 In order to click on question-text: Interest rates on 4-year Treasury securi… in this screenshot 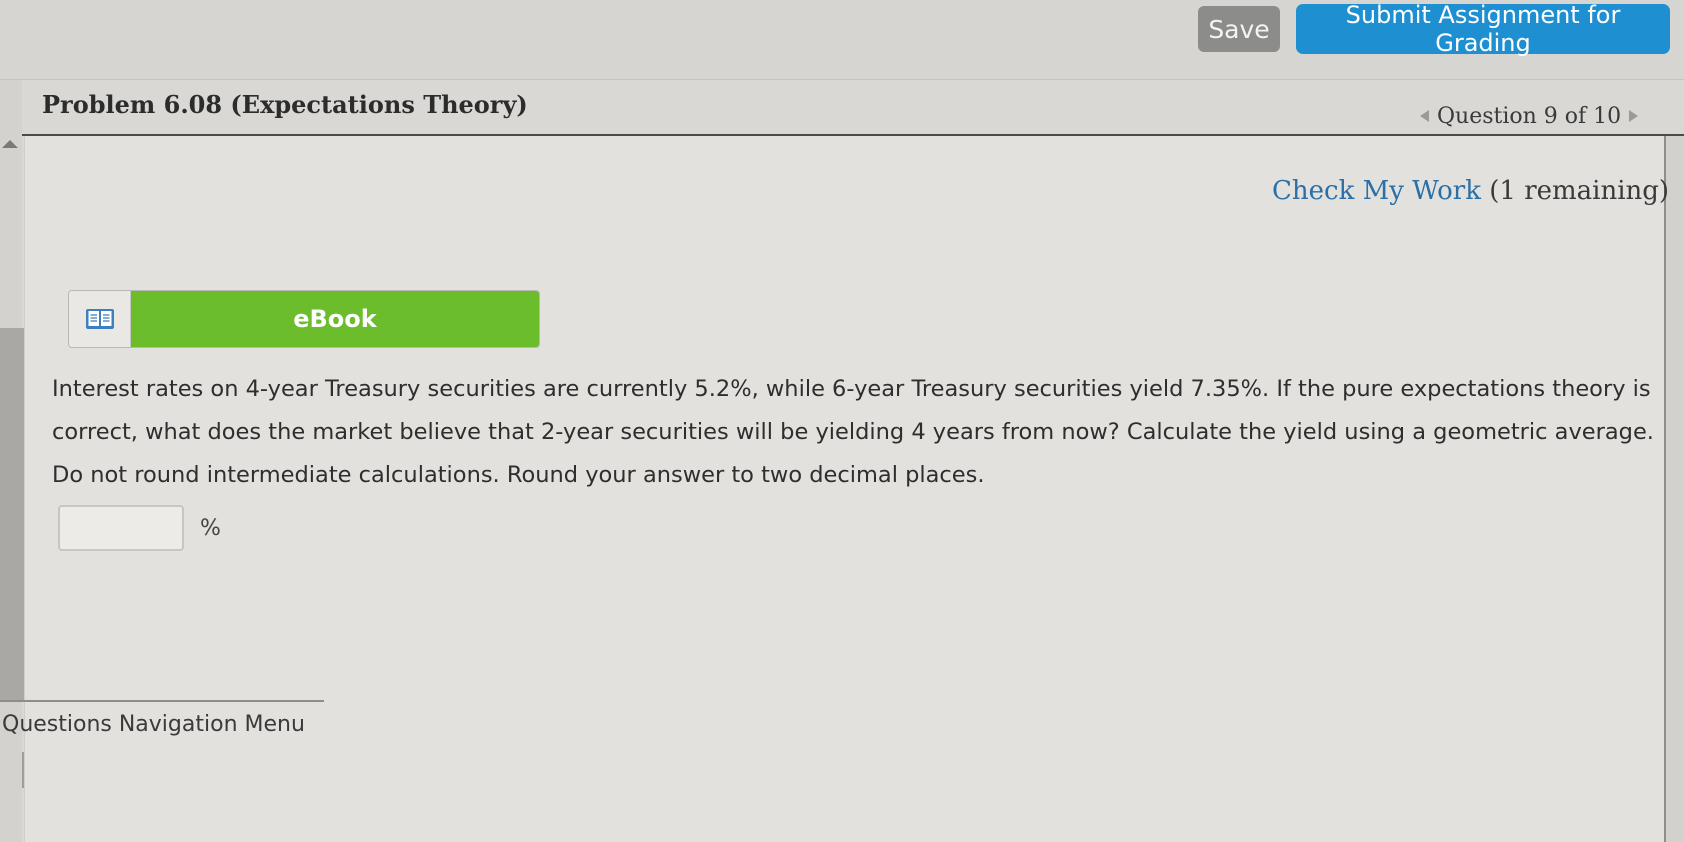, I will do `click(853, 432)`.